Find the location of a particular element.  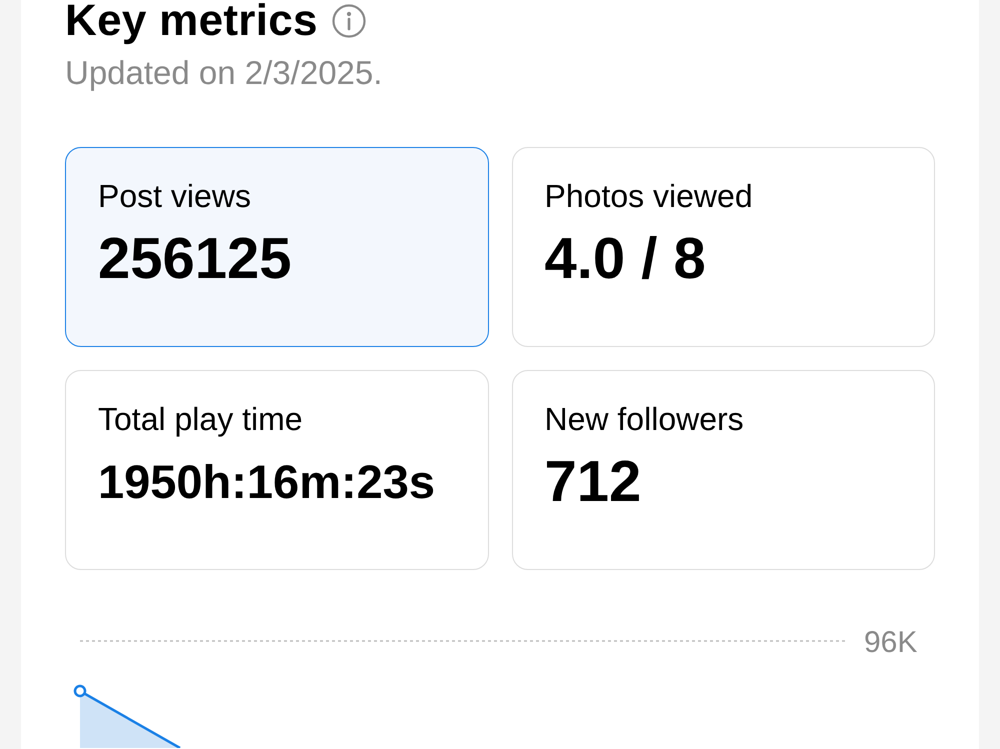

metric-value: 1950h:16m:23s is located at coordinates (267, 482).